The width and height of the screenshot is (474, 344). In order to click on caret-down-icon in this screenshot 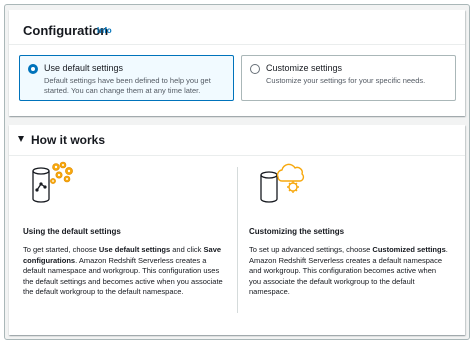, I will do `click(21, 139)`.